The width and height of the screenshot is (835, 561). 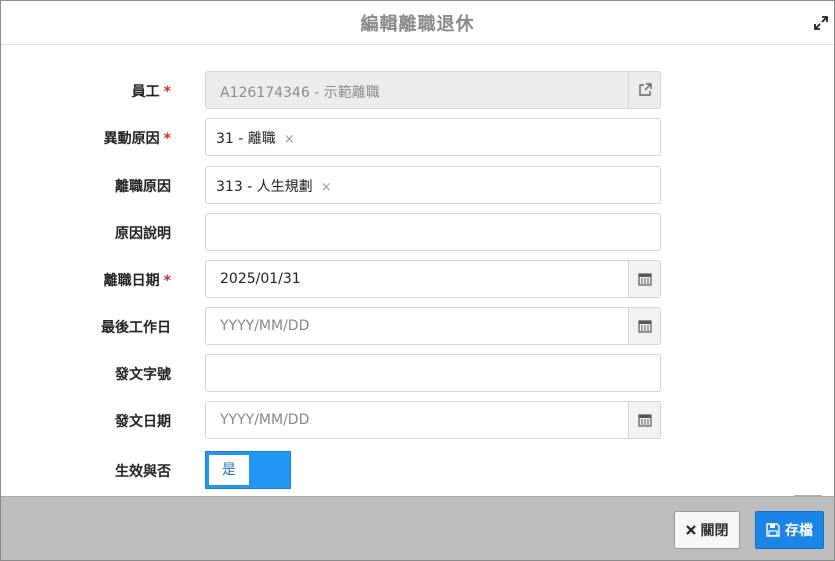 I want to click on effective-row: 生效與否 是, so click(x=417, y=469).